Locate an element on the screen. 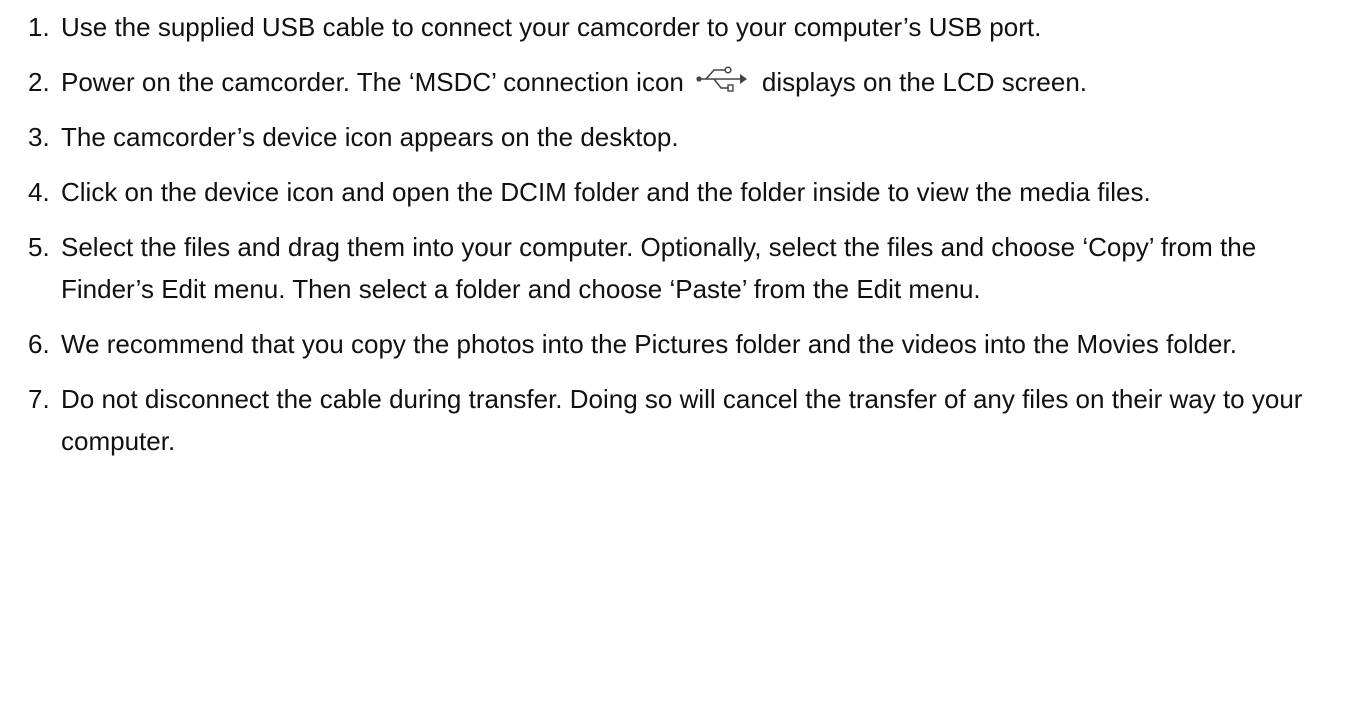 The height and width of the screenshot is (719, 1358). step-number: 5. is located at coordinates (39, 247).